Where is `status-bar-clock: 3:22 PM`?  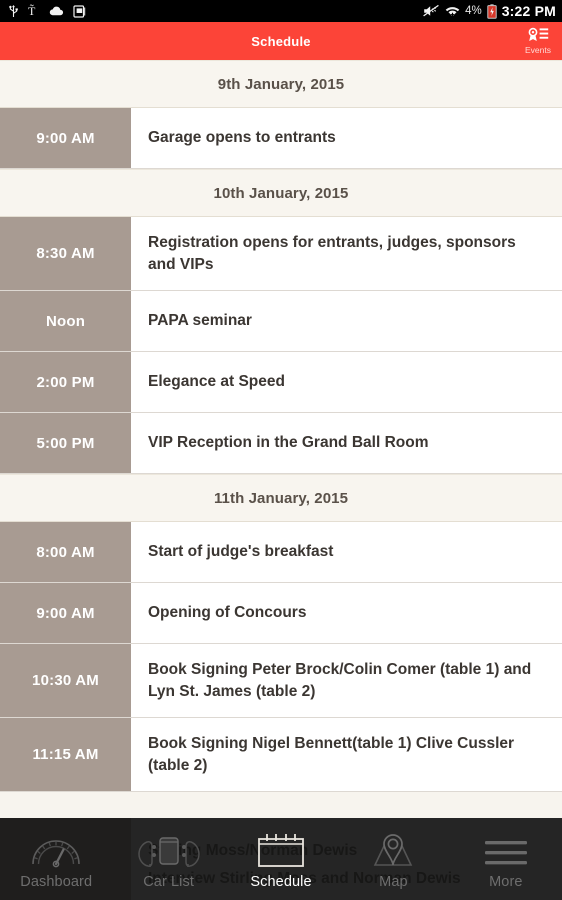 status-bar-clock: 3:22 PM is located at coordinates (528, 11).